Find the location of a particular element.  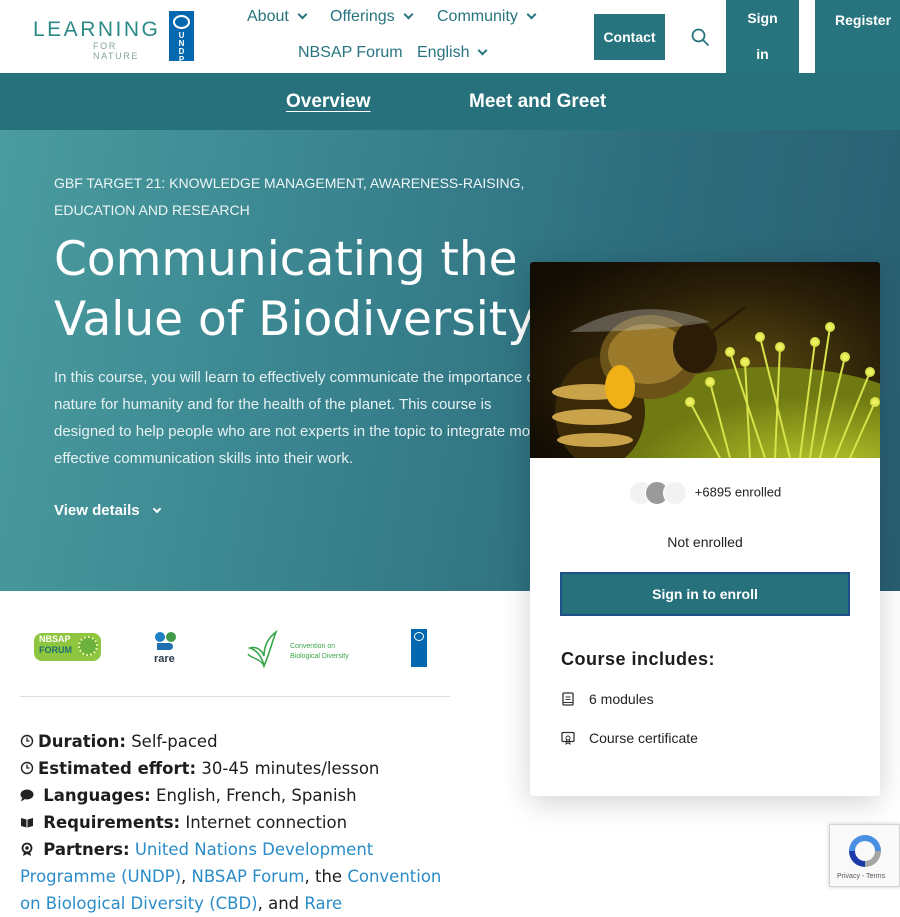

leaf-icon is located at coordinates (262, 648).